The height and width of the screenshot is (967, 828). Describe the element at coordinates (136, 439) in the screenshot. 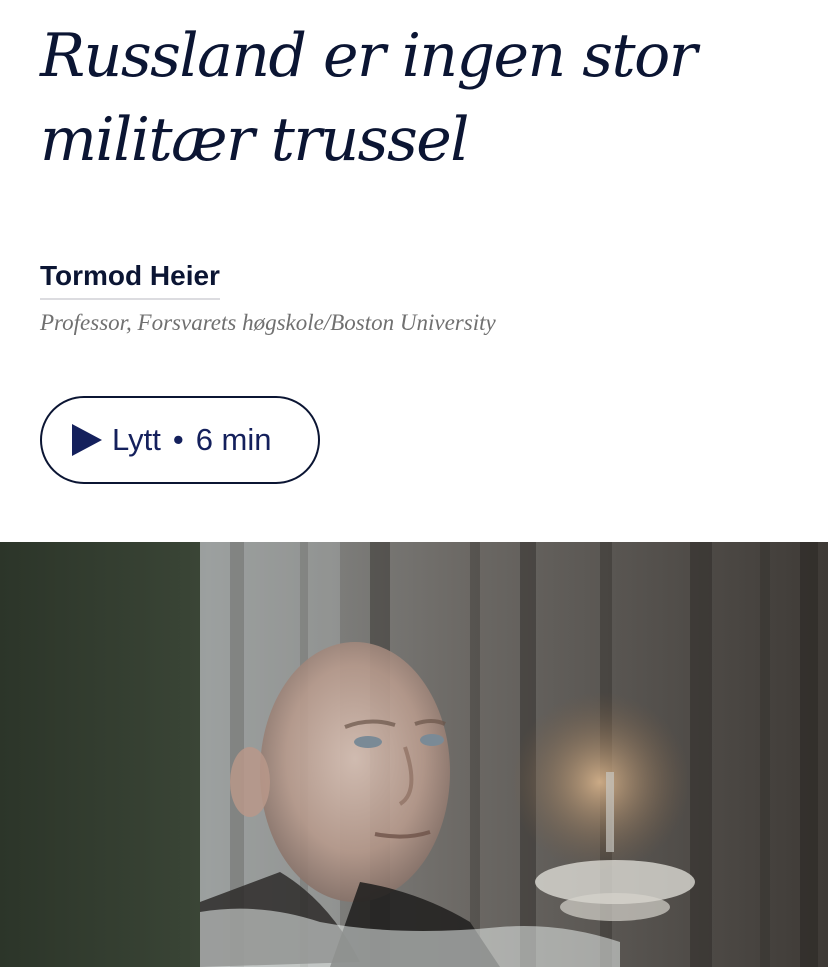

I see `listen-label: Lytt` at that location.